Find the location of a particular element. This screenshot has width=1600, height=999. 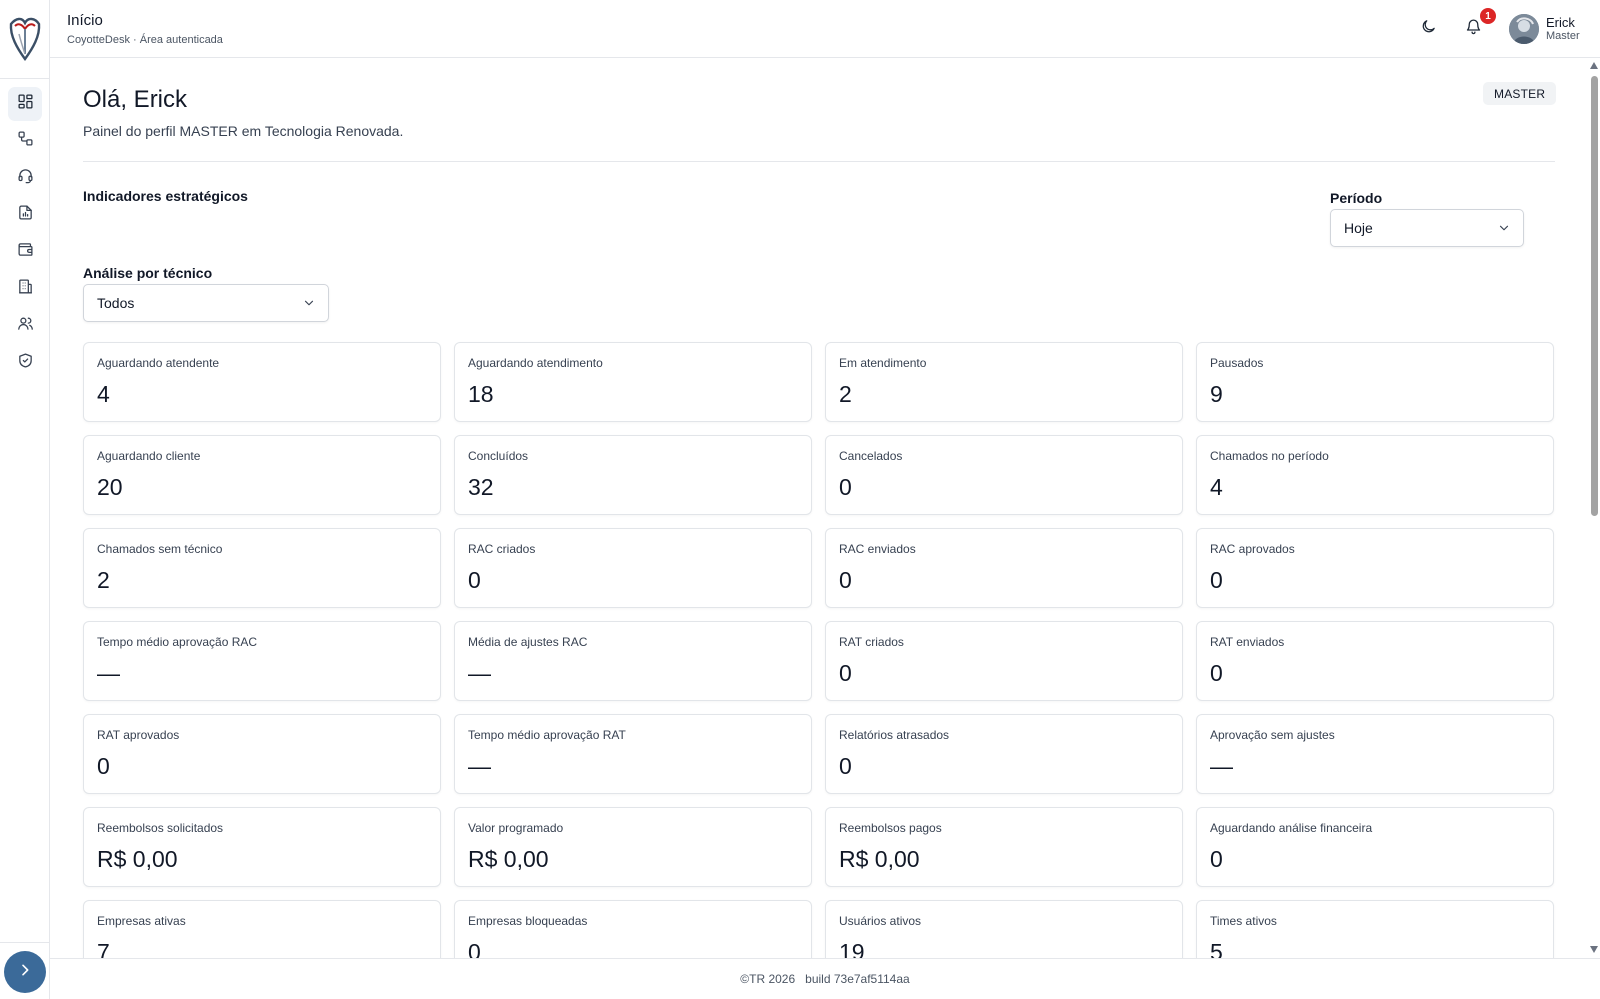

indicator-label: RAC enviados is located at coordinates (877, 549).